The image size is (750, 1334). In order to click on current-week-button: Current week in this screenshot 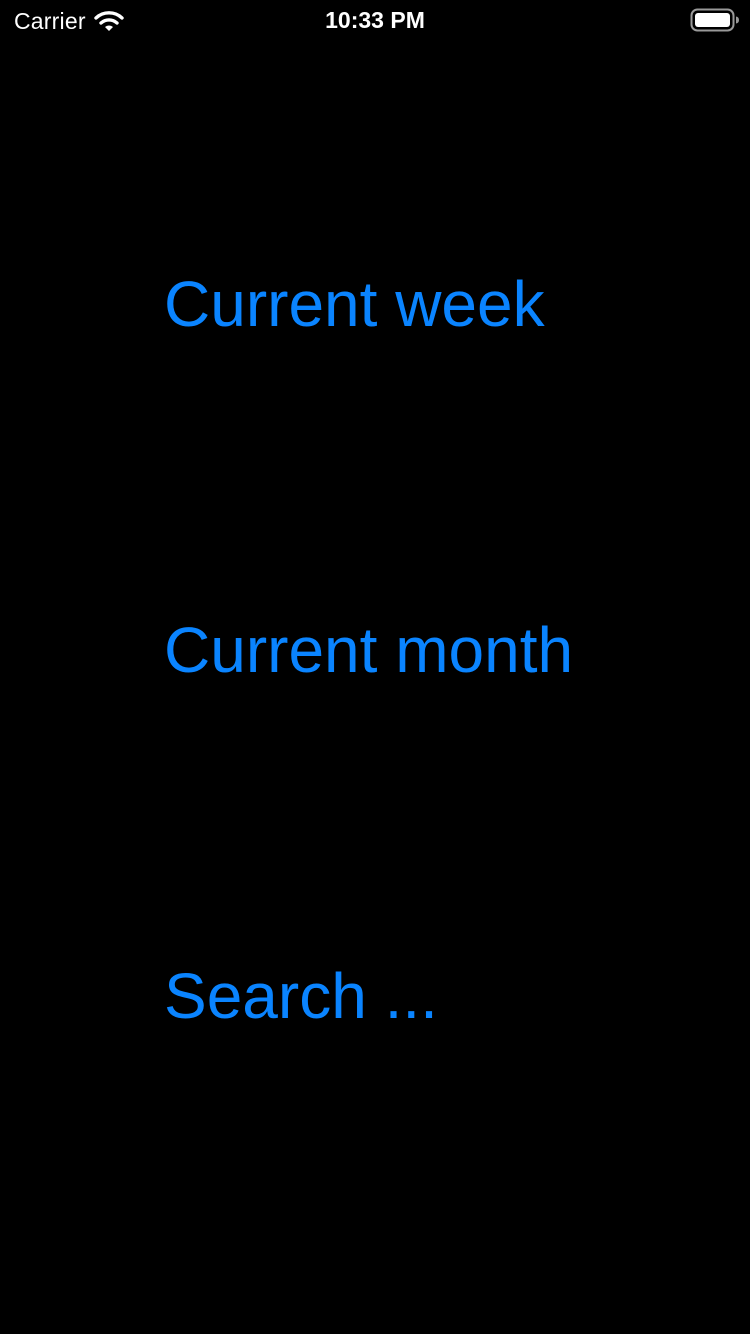, I will do `click(354, 304)`.